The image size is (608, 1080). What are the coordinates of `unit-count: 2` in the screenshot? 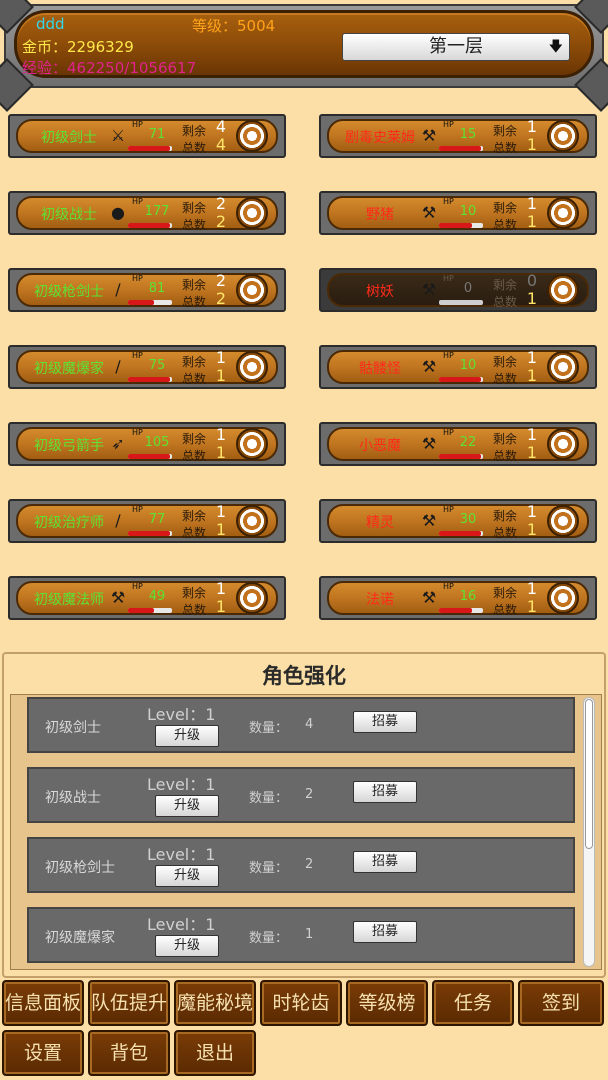 It's located at (309, 794).